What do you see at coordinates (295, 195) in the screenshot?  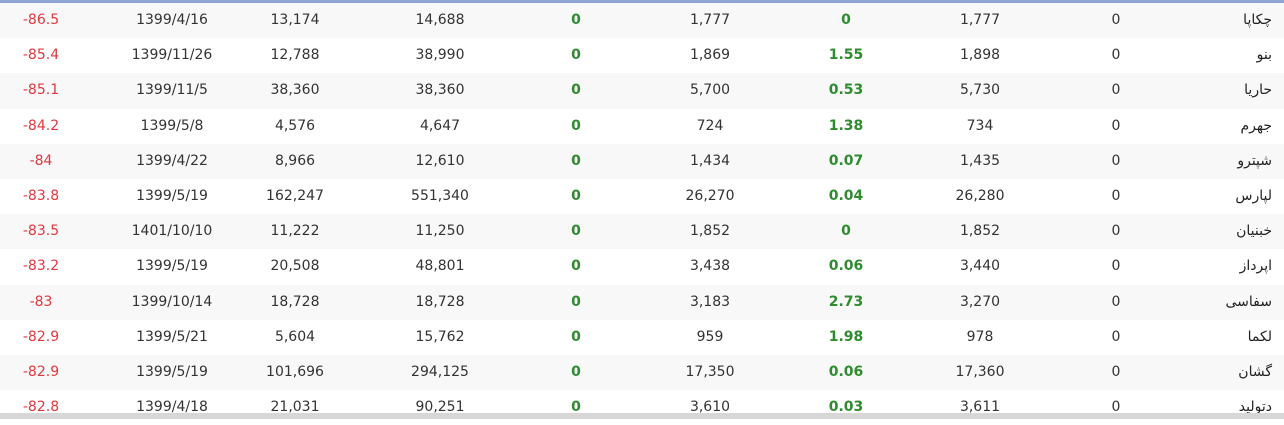 I see `value-cell: 162,247` at bounding box center [295, 195].